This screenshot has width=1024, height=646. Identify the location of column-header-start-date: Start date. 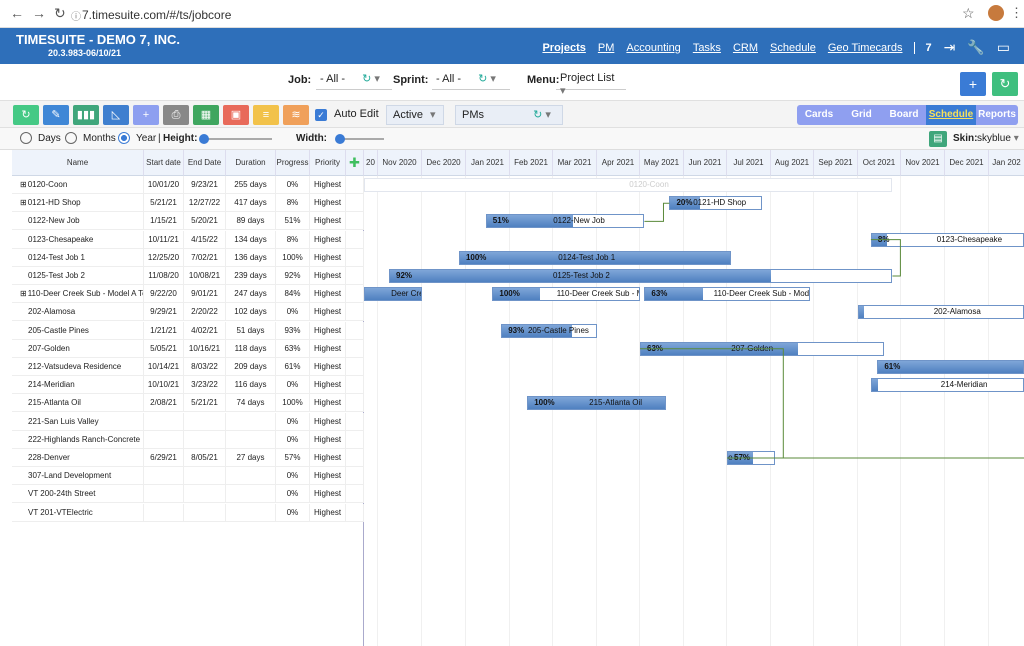
(164, 163).